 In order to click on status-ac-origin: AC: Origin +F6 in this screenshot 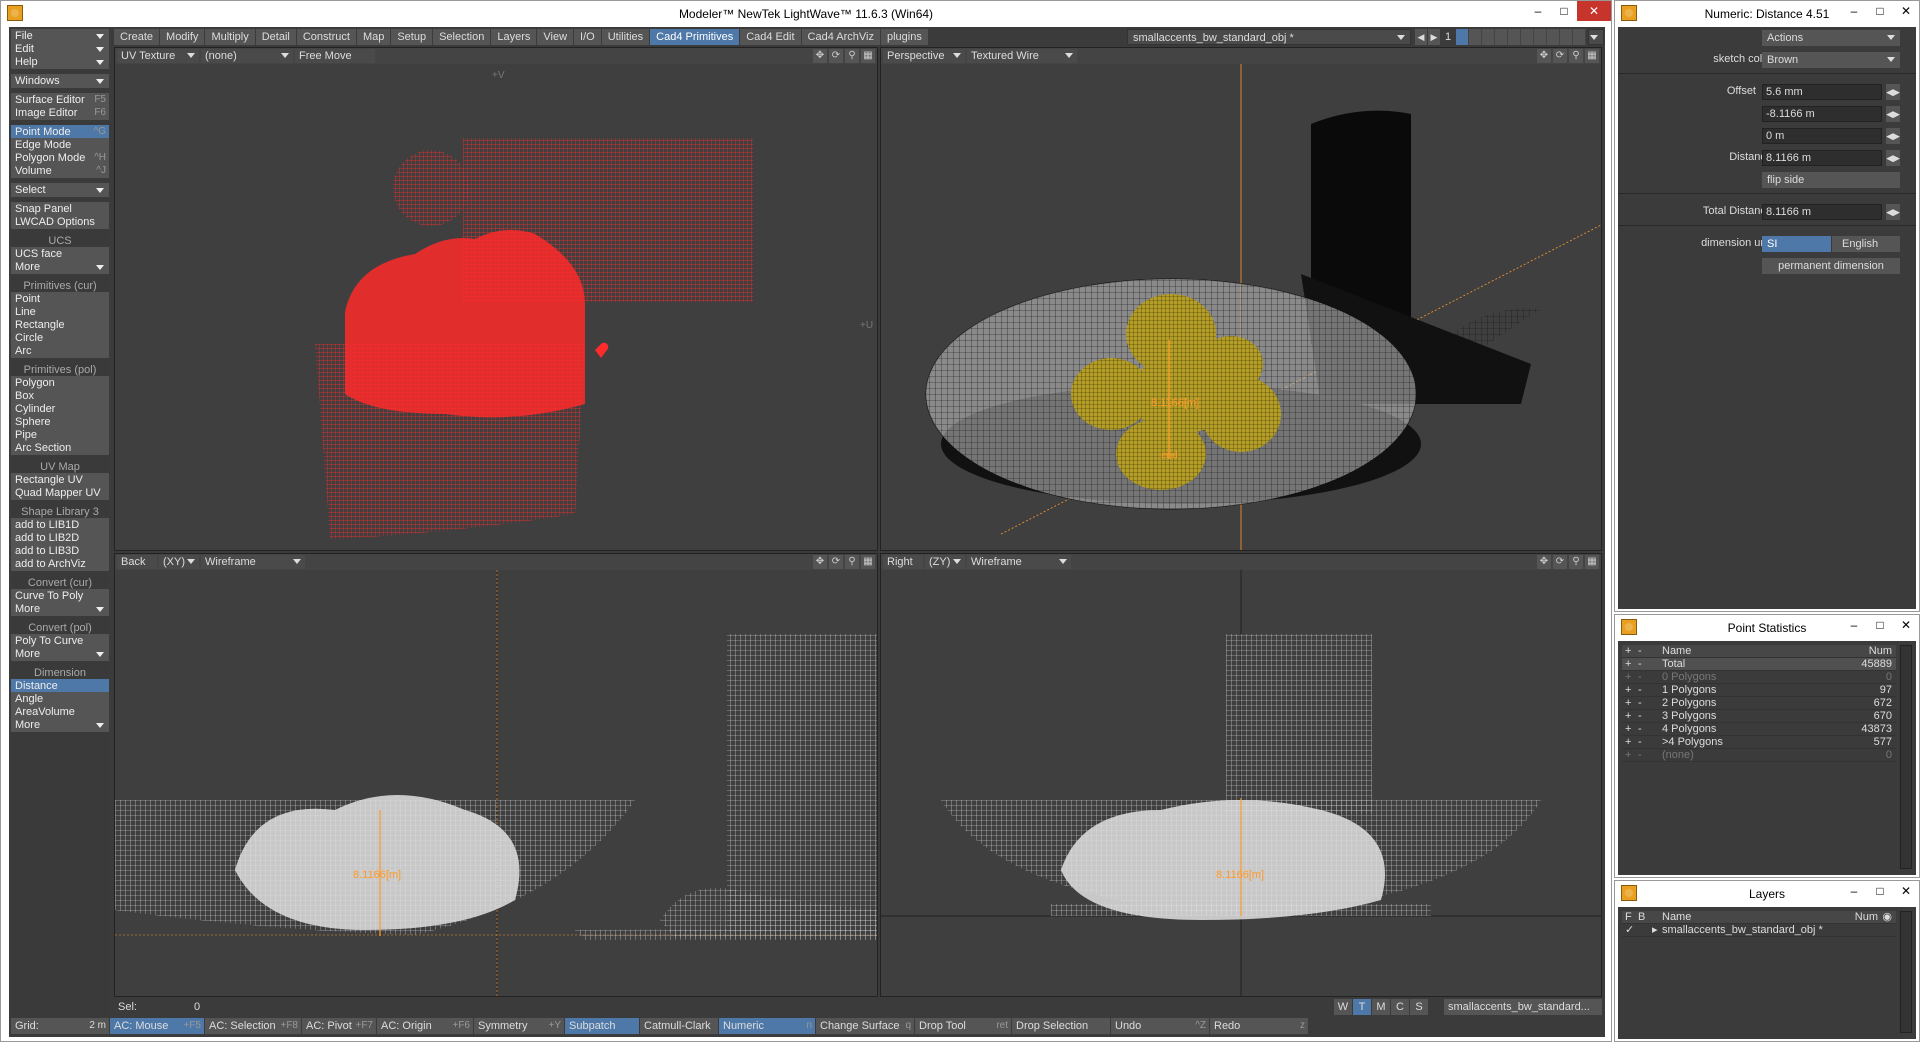, I will do `click(425, 1026)`.